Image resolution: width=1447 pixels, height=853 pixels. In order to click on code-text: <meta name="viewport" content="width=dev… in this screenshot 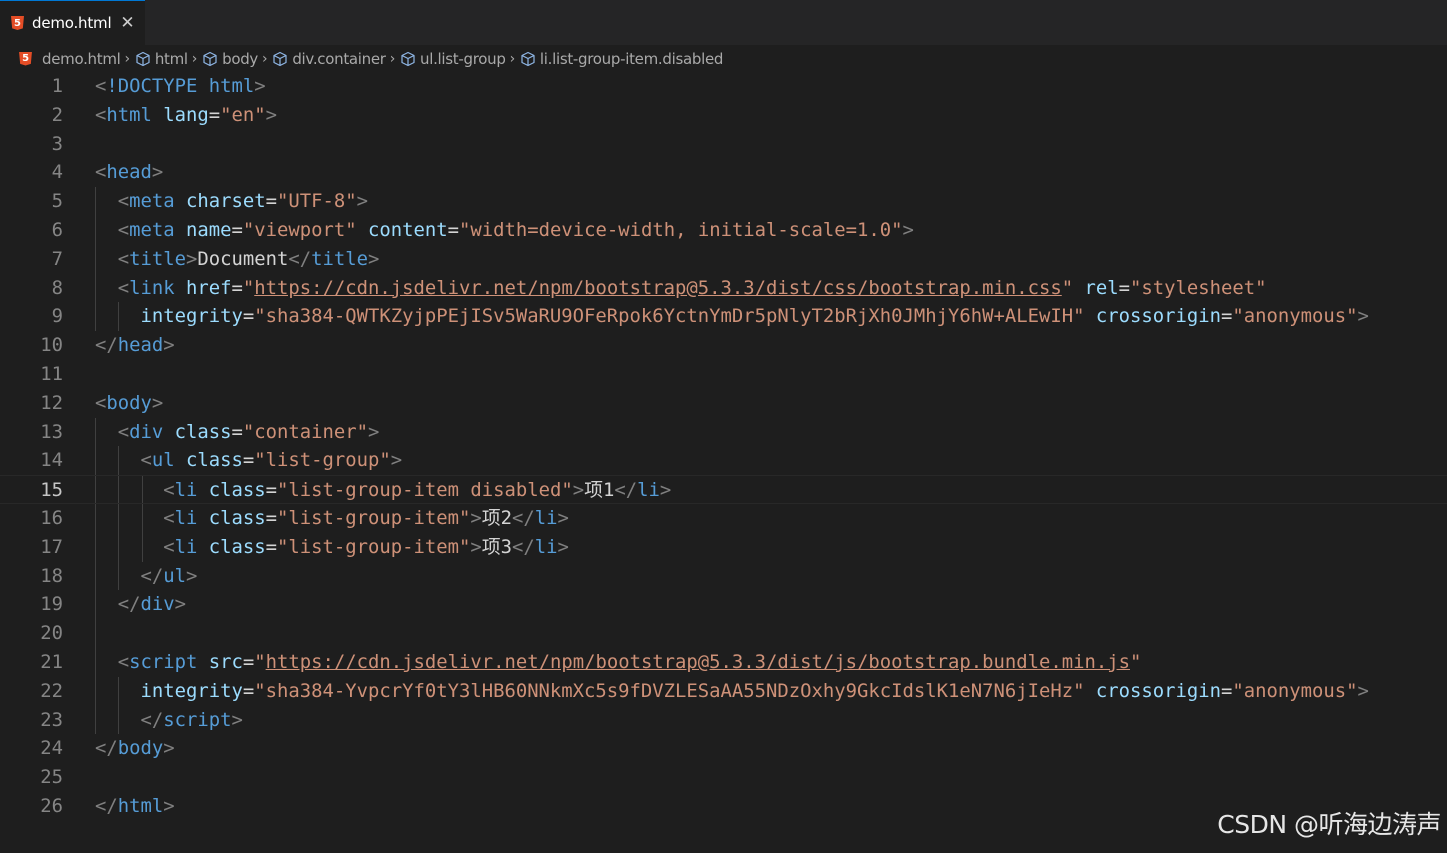, I will do `click(504, 230)`.